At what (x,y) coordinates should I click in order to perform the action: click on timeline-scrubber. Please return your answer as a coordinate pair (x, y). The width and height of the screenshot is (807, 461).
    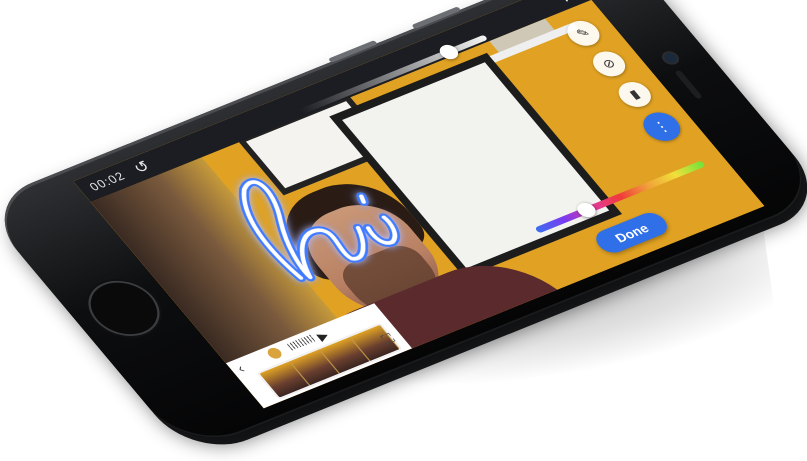
    Looking at the image, I should click on (301, 342).